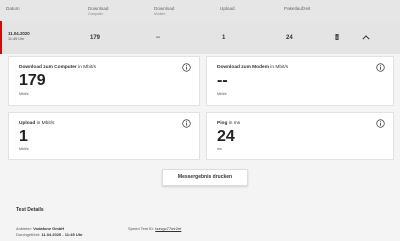 This screenshot has height=241, width=400. I want to click on provider-label: Anbieter:, so click(24, 228).